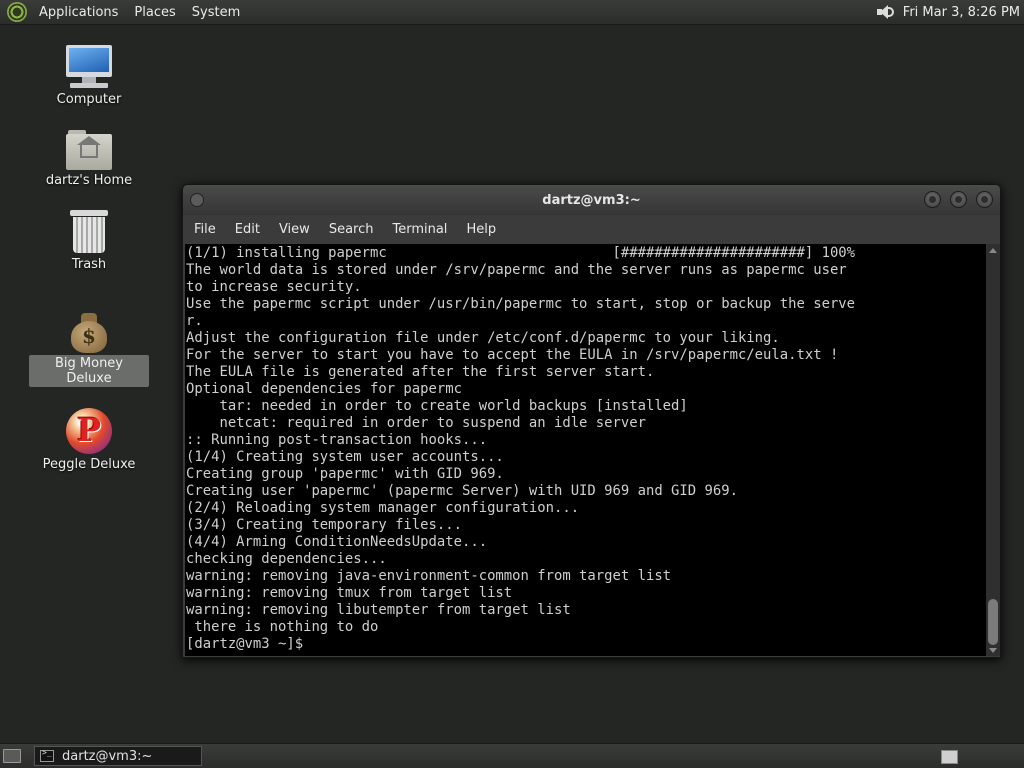 This screenshot has height=768, width=1024. I want to click on desktop-icon-big-money-deluxe: $ Big Money Deluxe, so click(89, 349).